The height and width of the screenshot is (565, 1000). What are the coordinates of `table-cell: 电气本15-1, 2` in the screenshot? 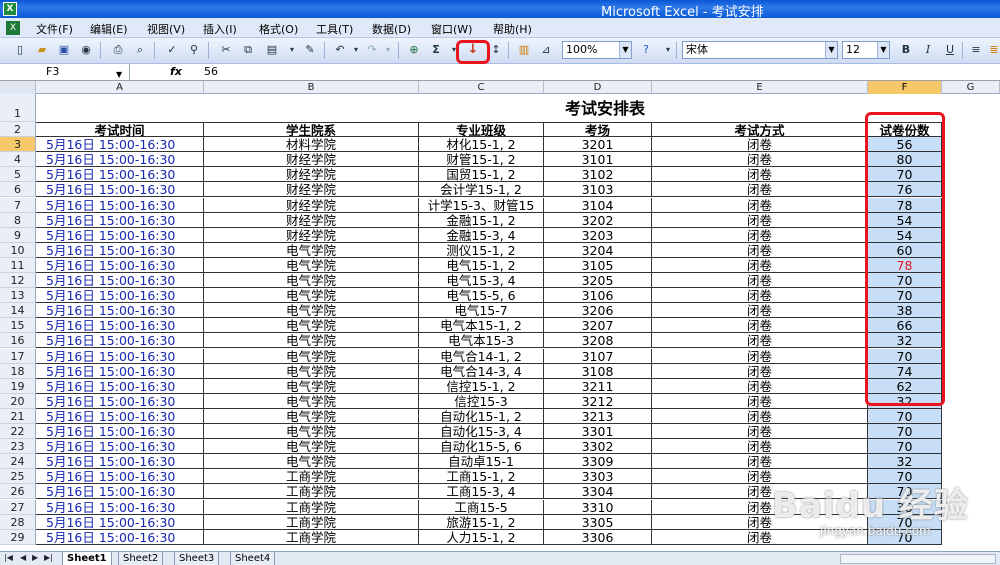 It's located at (481, 326).